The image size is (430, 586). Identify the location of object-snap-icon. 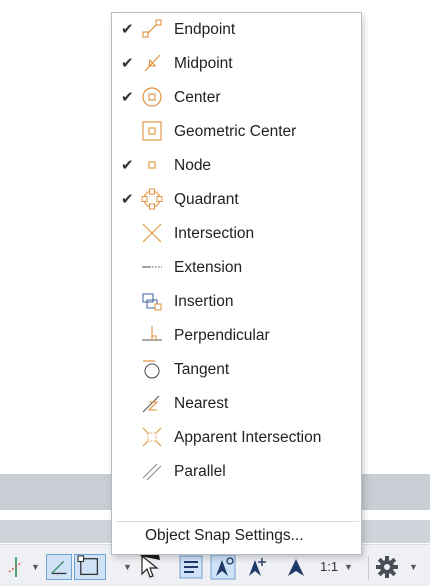
(90, 567).